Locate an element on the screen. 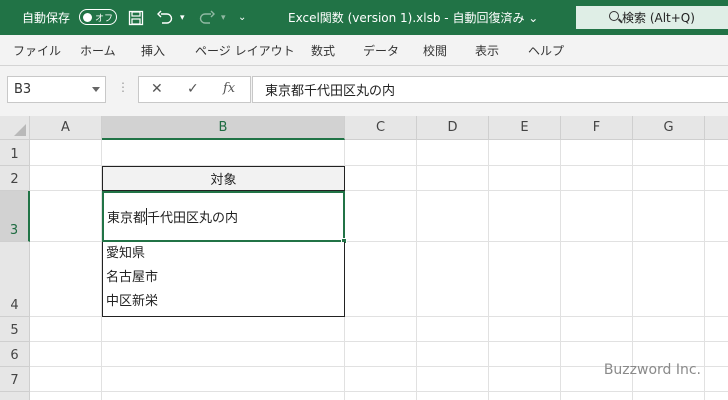 This screenshot has height=400, width=728. tab-page-layout: ページ レイアウト is located at coordinates (245, 50).